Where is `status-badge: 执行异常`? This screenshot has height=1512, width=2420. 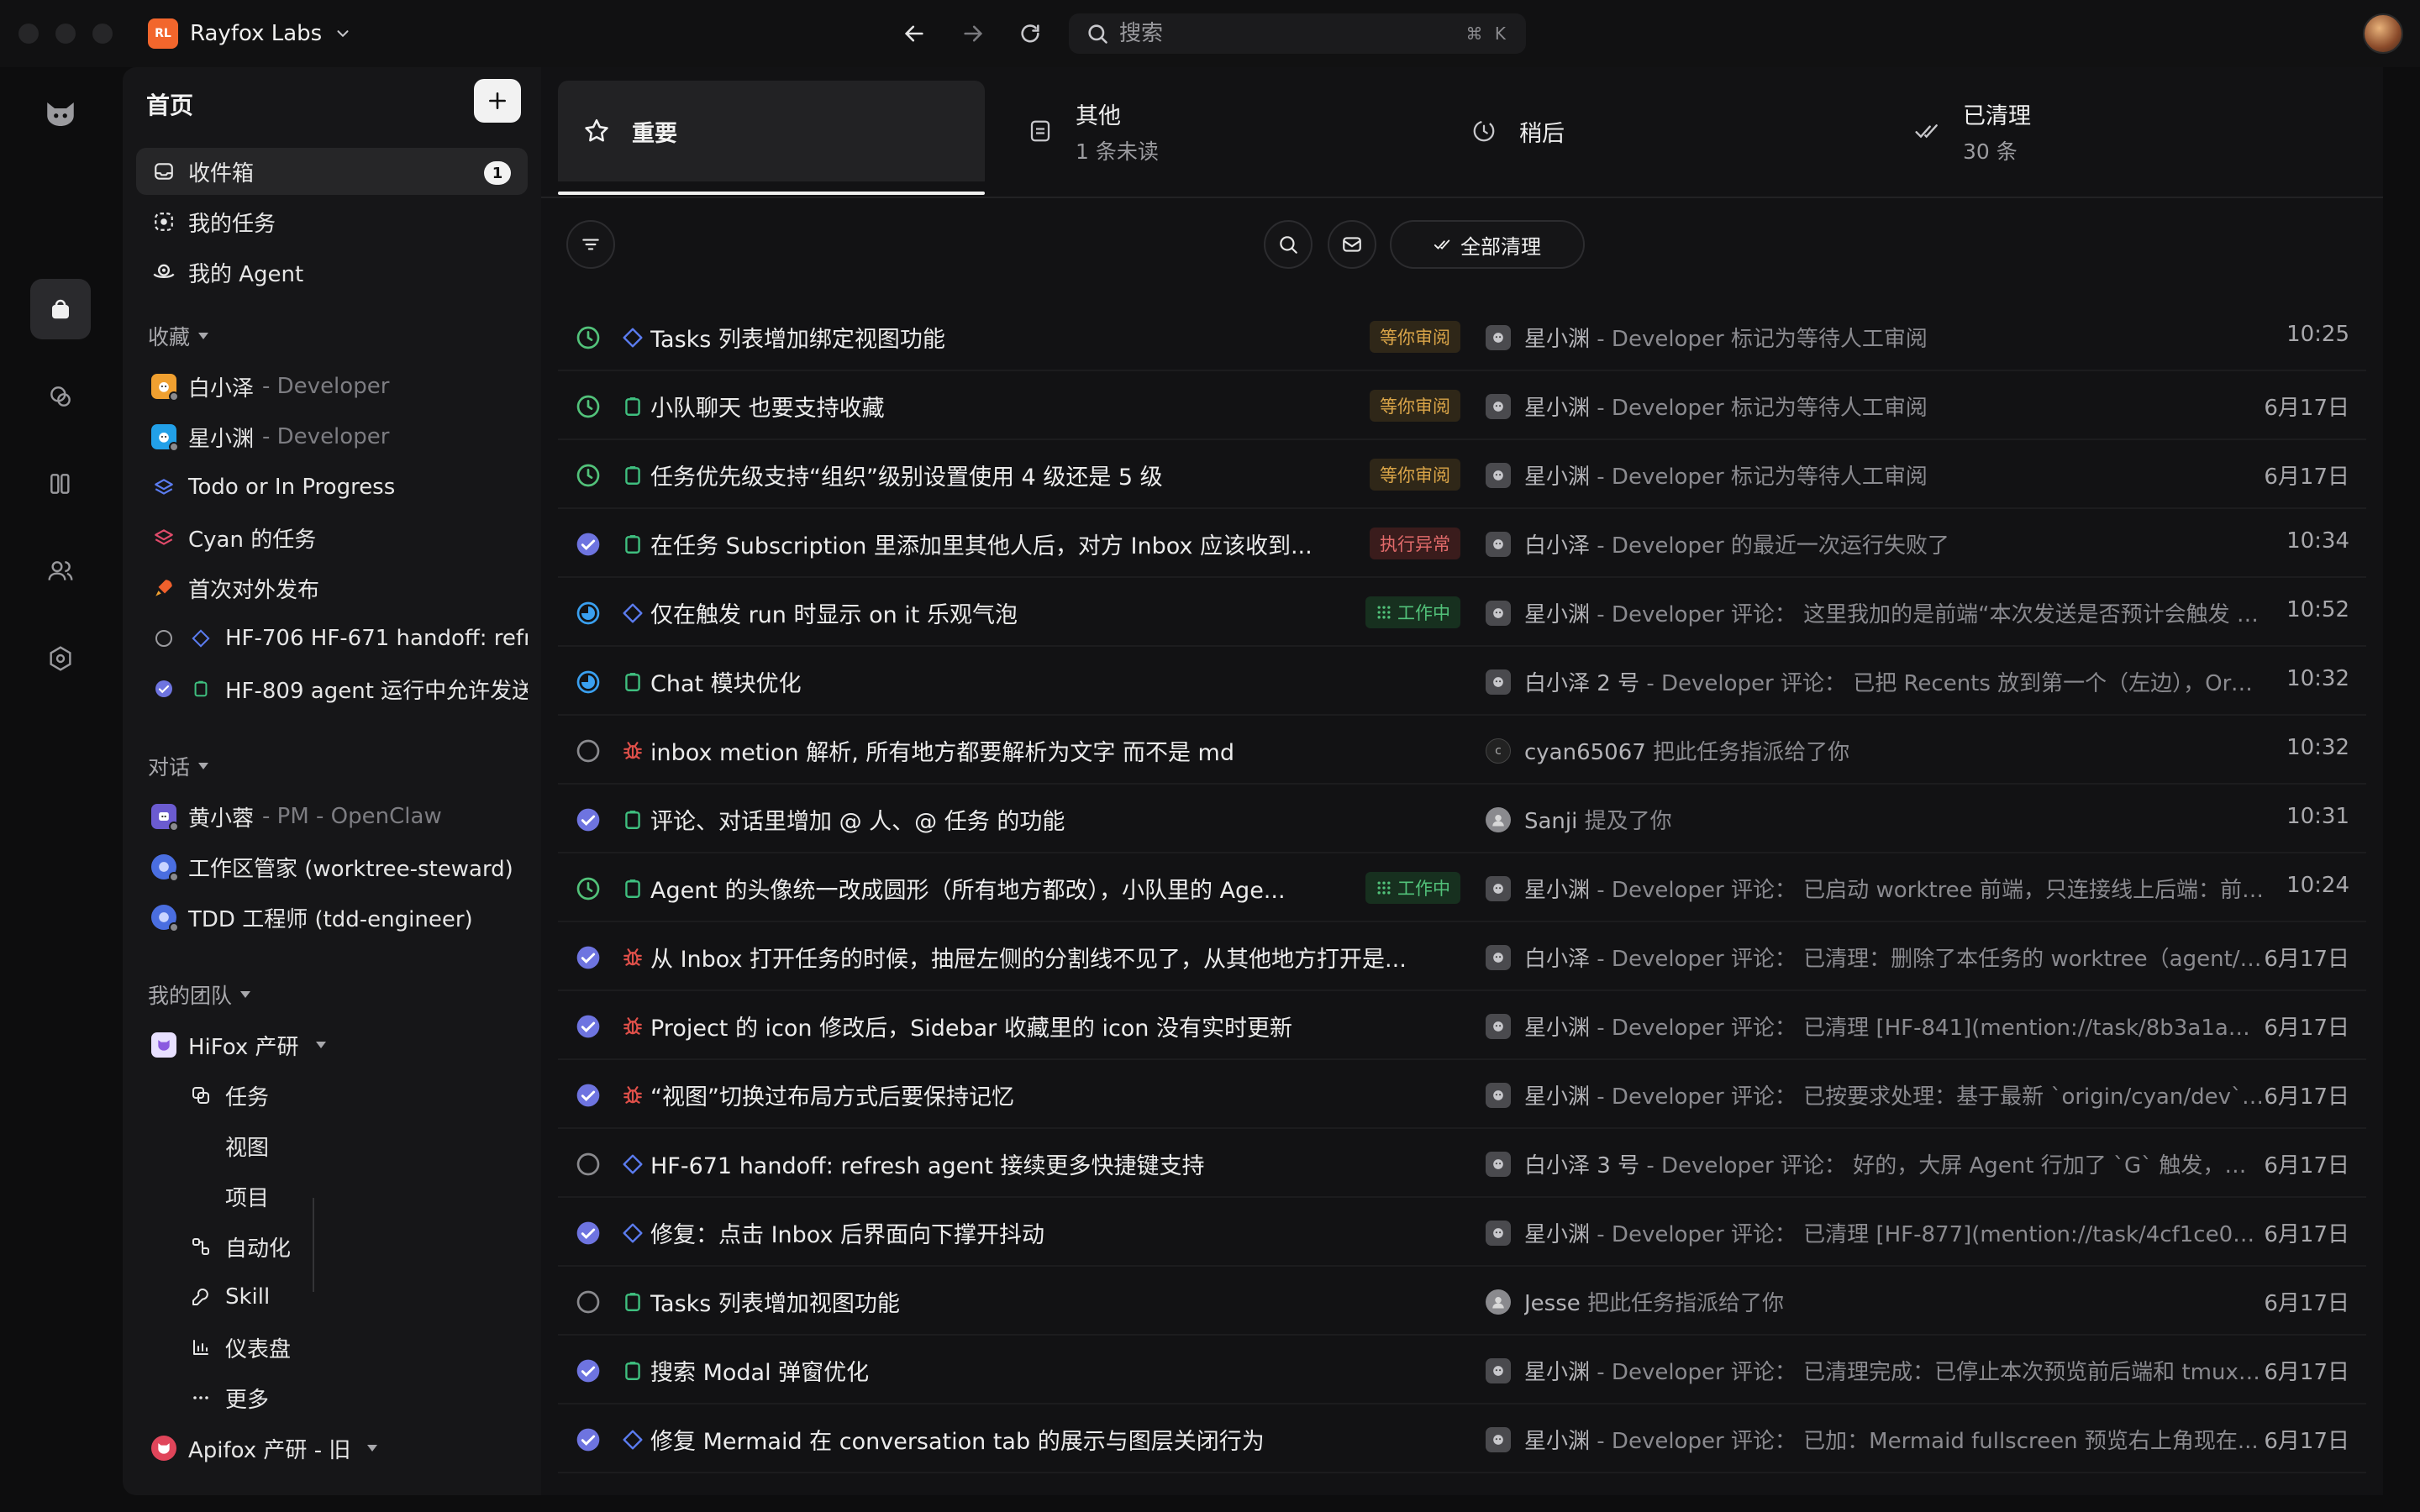
status-badge: 执行异常 is located at coordinates (1415, 543).